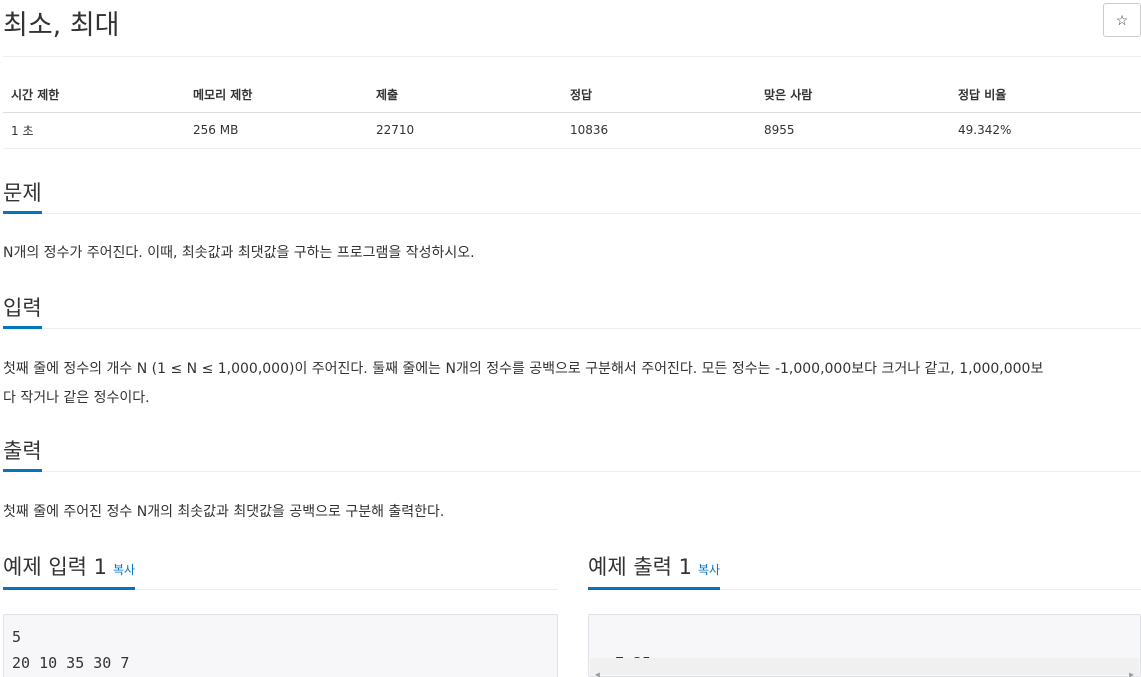 This screenshot has height=677, width=1141. What do you see at coordinates (94, 95) in the screenshot?
I see `info-header-time-limit: 시간 제한` at bounding box center [94, 95].